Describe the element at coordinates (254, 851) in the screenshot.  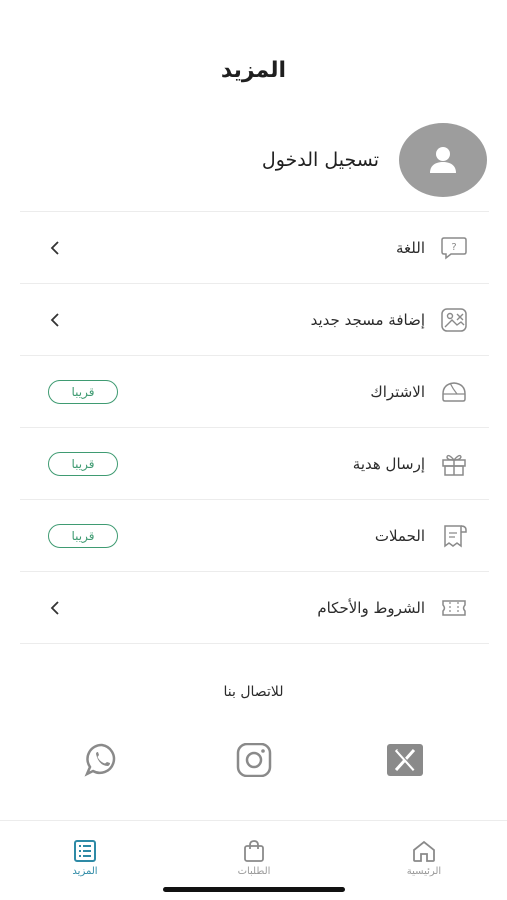
I see `bag-icon` at that location.